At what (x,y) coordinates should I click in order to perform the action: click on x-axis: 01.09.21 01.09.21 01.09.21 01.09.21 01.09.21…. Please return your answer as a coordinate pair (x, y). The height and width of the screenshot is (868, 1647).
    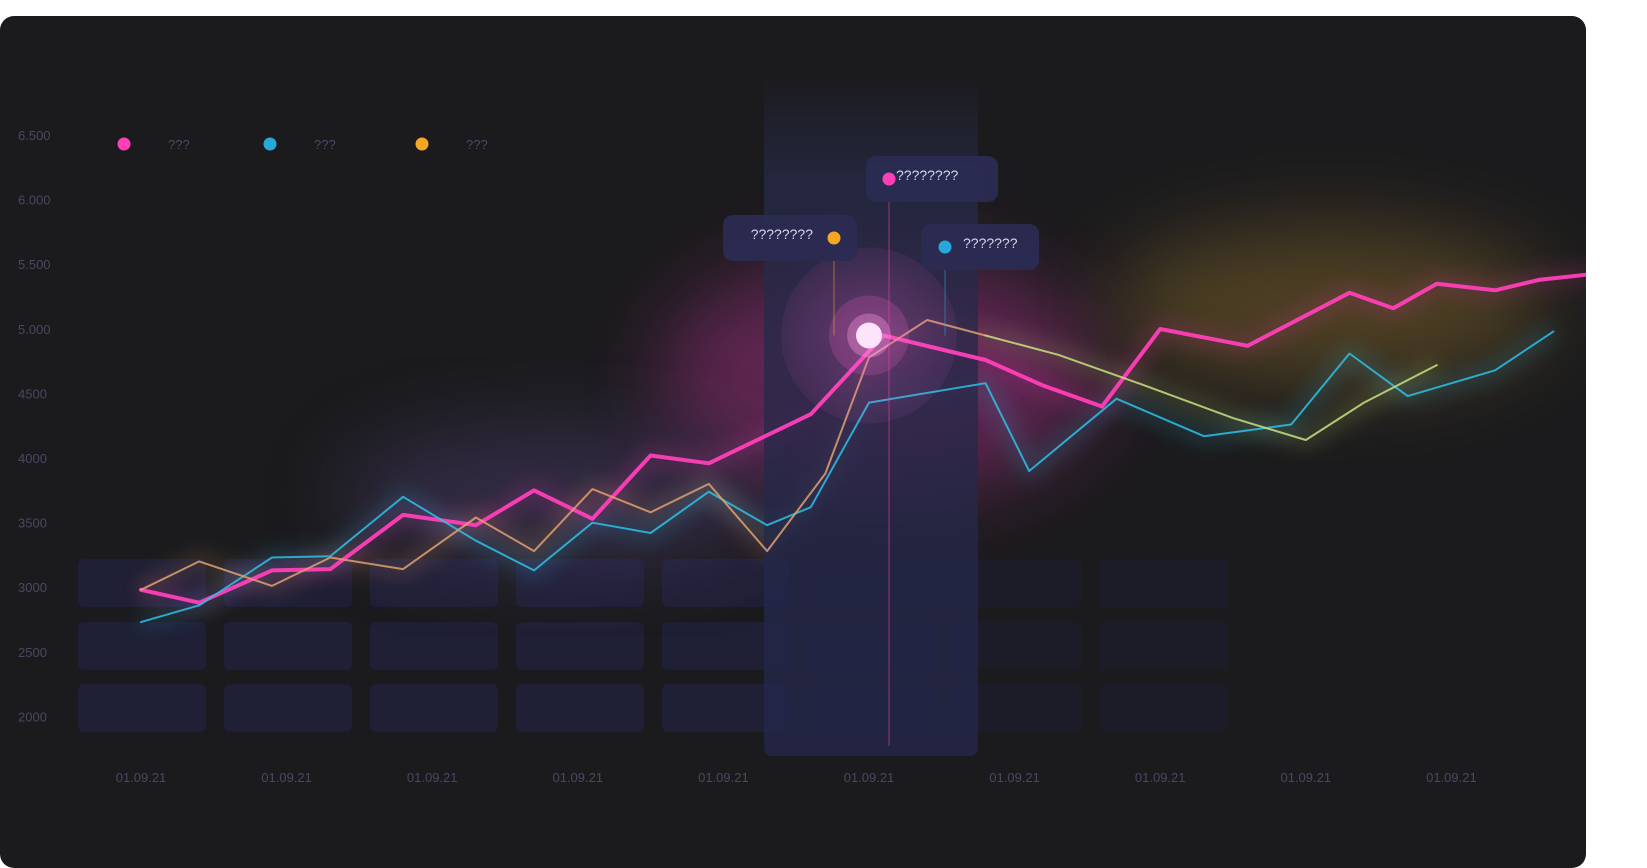
    Looking at the image, I should click on (796, 777).